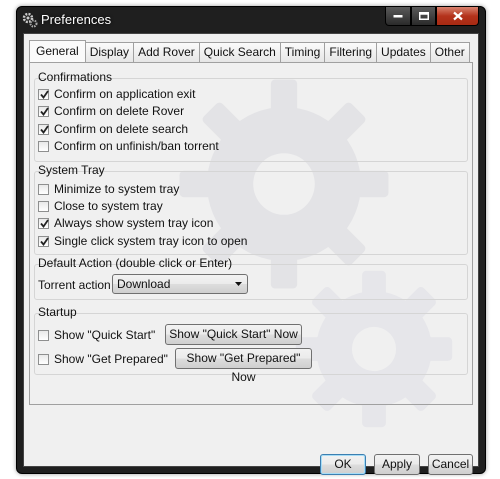  I want to click on always-show-tray-icon-checkbox: Always show system tray icon, so click(125, 223).